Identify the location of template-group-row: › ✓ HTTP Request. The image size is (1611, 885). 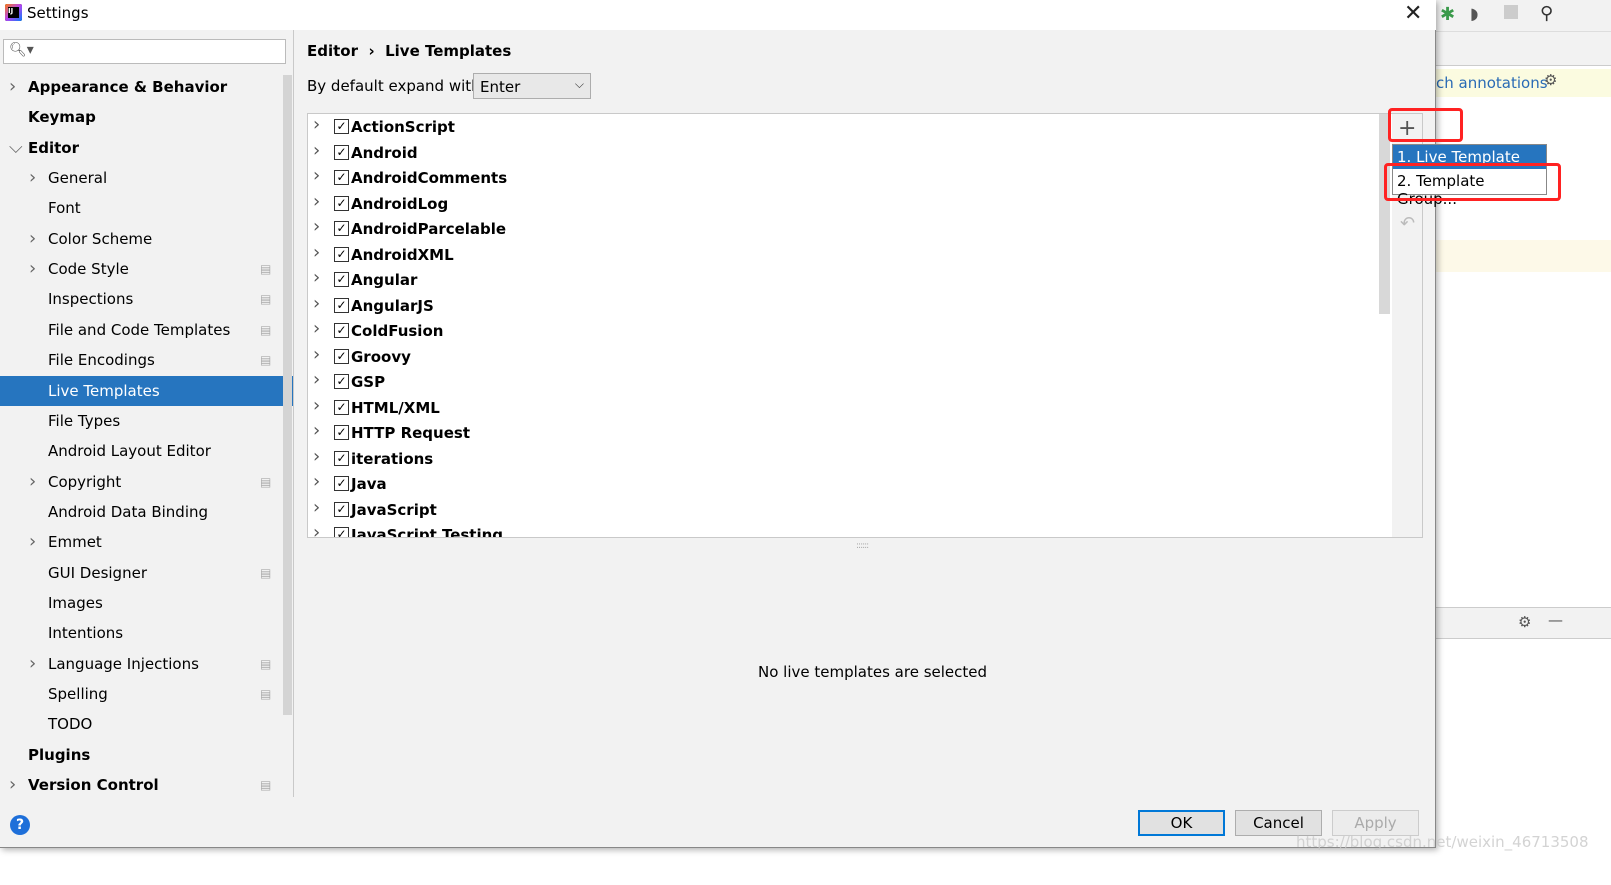
(843, 433).